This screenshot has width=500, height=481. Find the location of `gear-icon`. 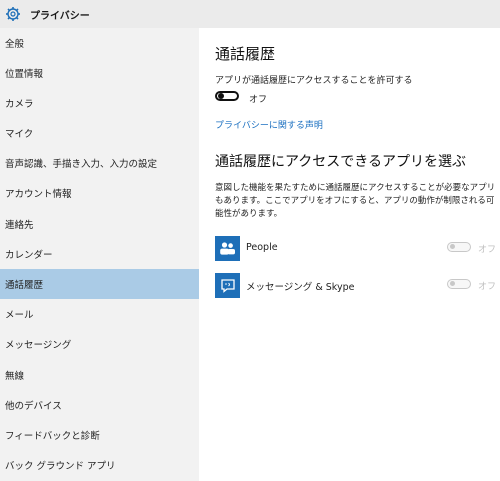

gear-icon is located at coordinates (13, 14).